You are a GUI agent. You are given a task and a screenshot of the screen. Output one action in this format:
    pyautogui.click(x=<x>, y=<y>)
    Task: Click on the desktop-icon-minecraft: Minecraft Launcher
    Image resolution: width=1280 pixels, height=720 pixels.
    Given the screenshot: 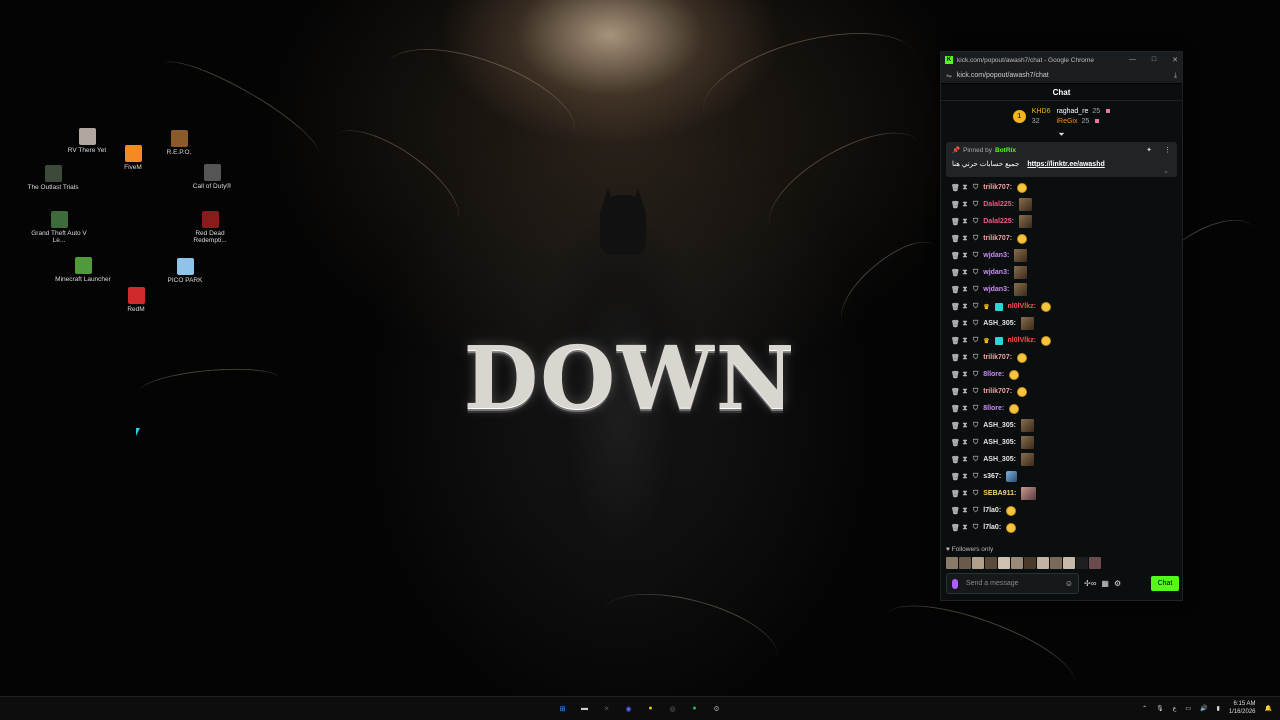 What is the action you would take?
    pyautogui.click(x=83, y=270)
    